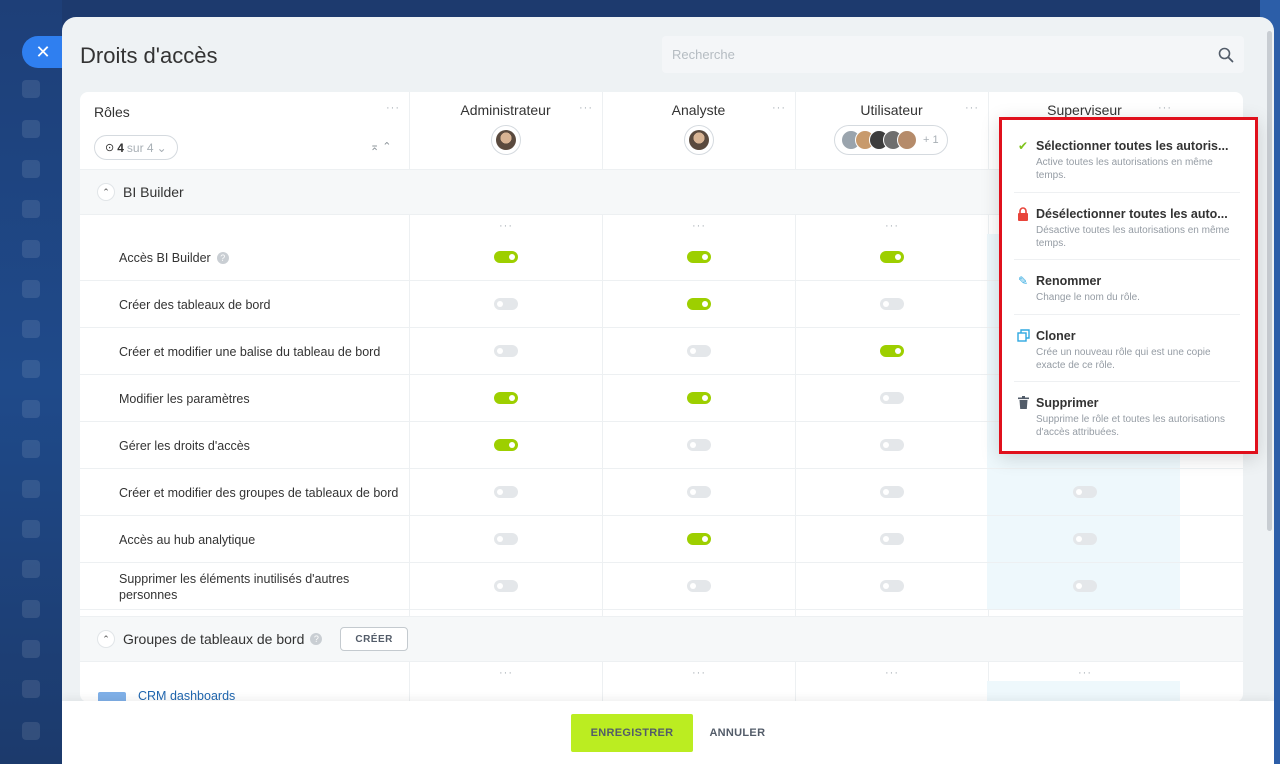 Image resolution: width=1280 pixels, height=764 pixels. I want to click on search-icon, so click(1226, 55).